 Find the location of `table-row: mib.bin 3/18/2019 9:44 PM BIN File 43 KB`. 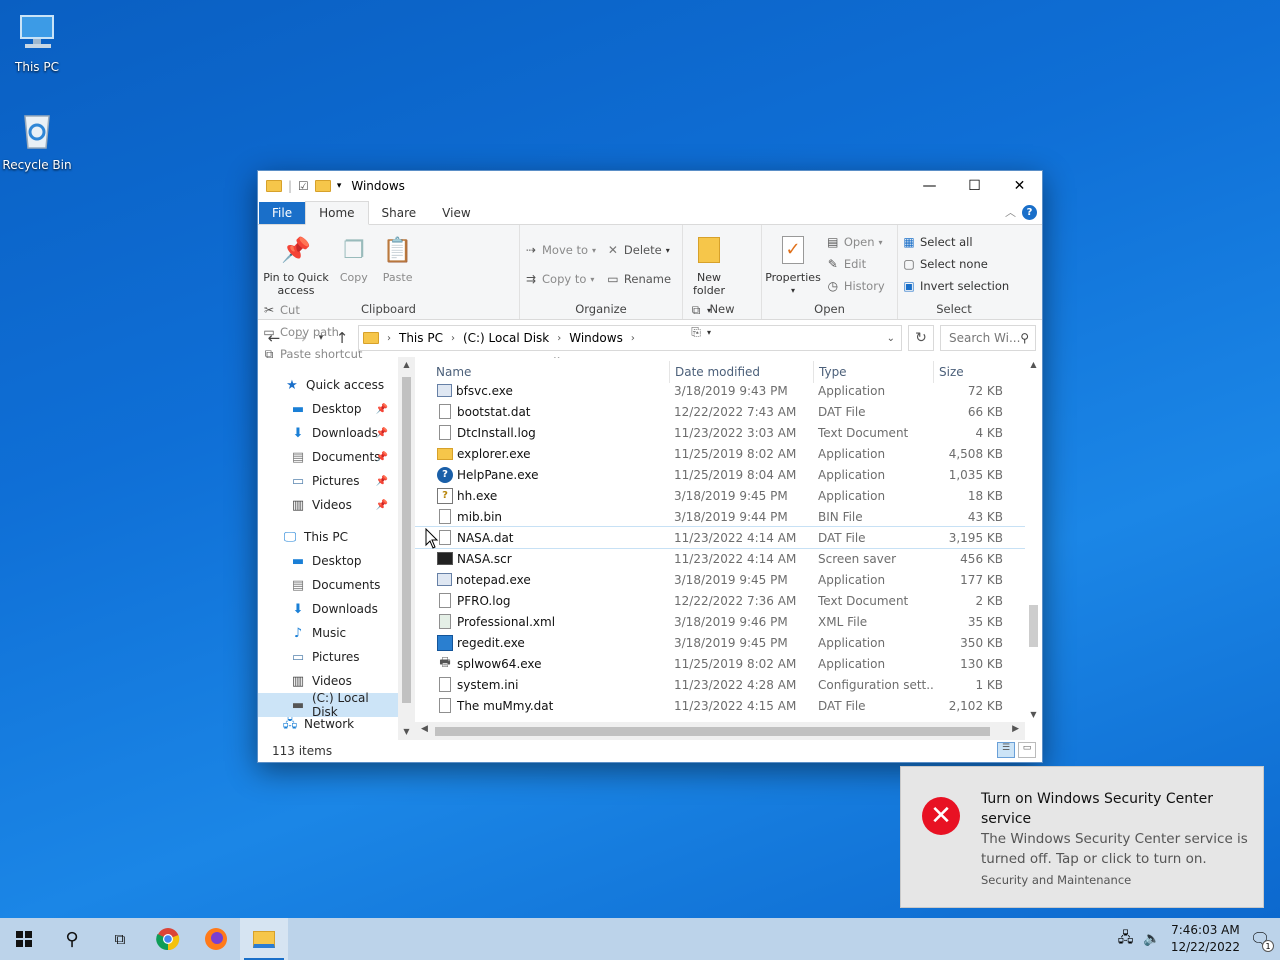

table-row: mib.bin 3/18/2019 9:44 PM BIN File 43 KB is located at coordinates (720, 516).